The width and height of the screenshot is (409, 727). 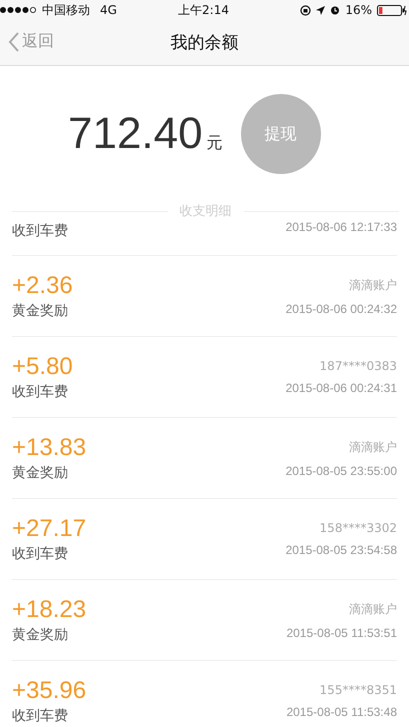 What do you see at coordinates (341, 388) in the screenshot?
I see `transaction-time: 2015-08-06 00:24:31` at bounding box center [341, 388].